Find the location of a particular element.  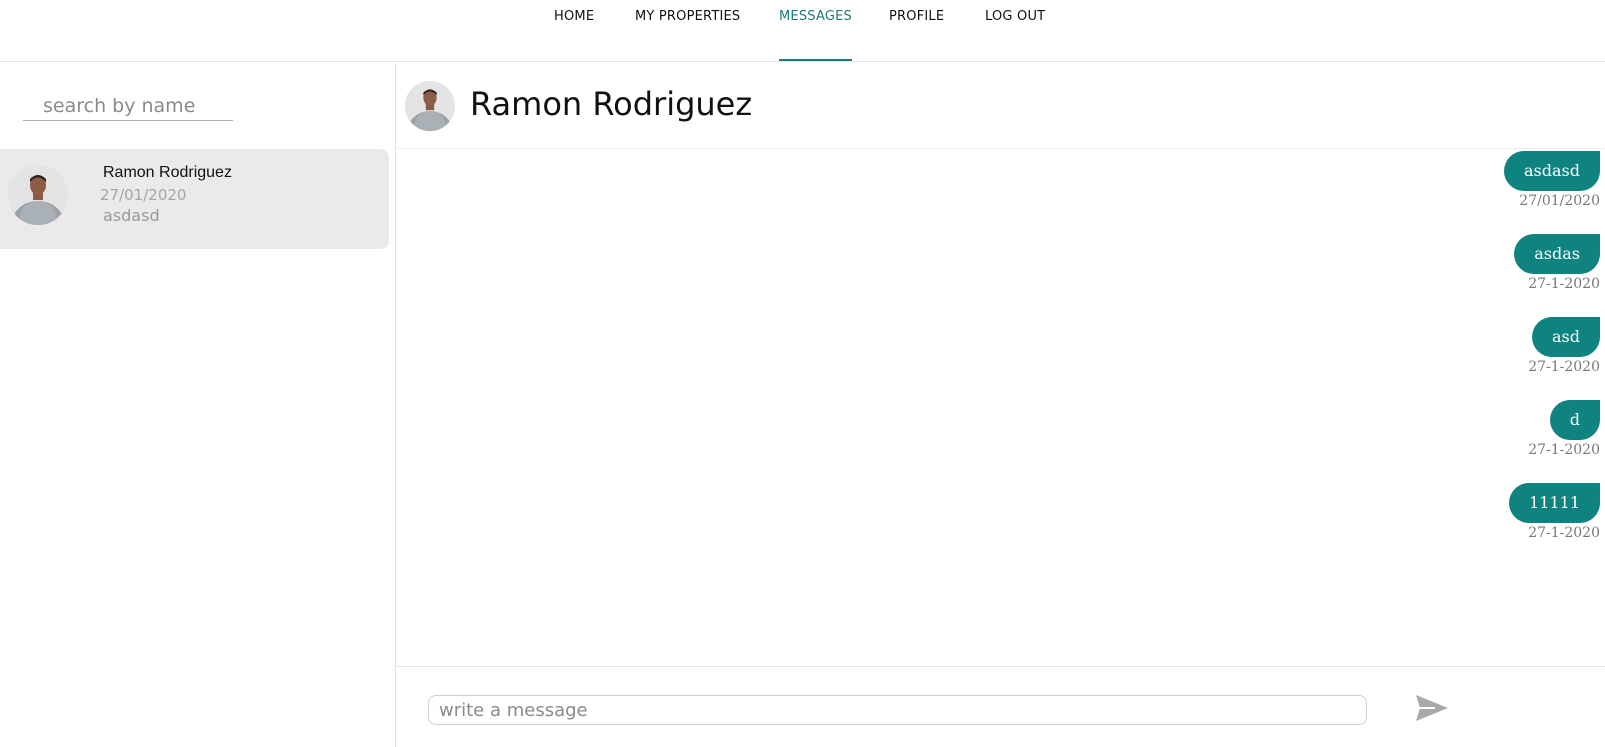

message-composer is located at coordinates (1000, 706).